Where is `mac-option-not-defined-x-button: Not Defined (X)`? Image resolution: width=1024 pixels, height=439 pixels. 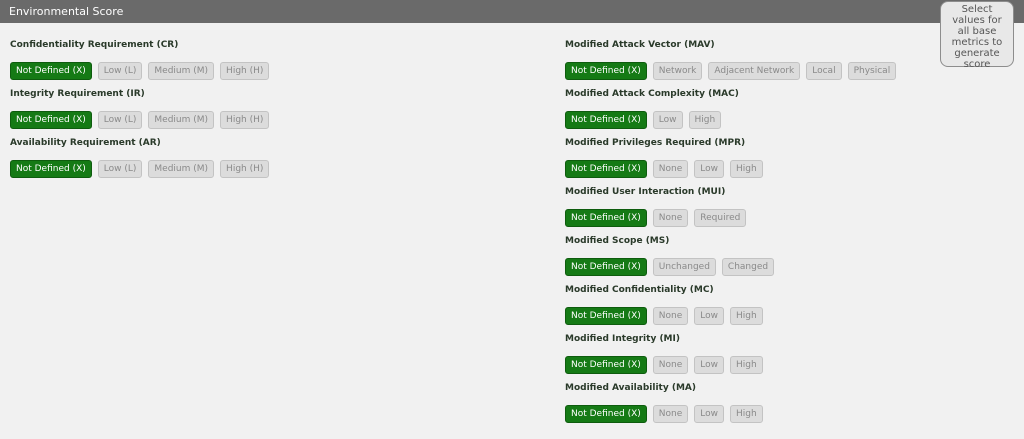
mac-option-not-defined-x-button: Not Defined (X) is located at coordinates (606, 120).